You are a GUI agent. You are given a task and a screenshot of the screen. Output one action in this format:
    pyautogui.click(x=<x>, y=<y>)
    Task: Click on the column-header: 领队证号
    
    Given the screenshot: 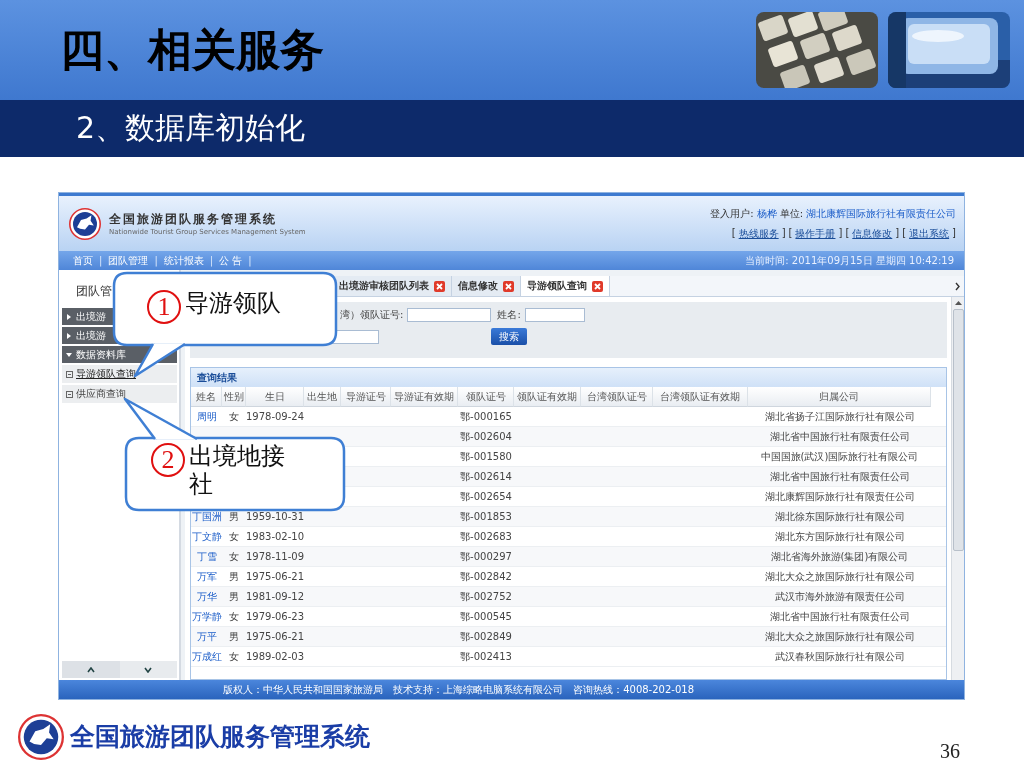 What is the action you would take?
    pyautogui.click(x=486, y=397)
    